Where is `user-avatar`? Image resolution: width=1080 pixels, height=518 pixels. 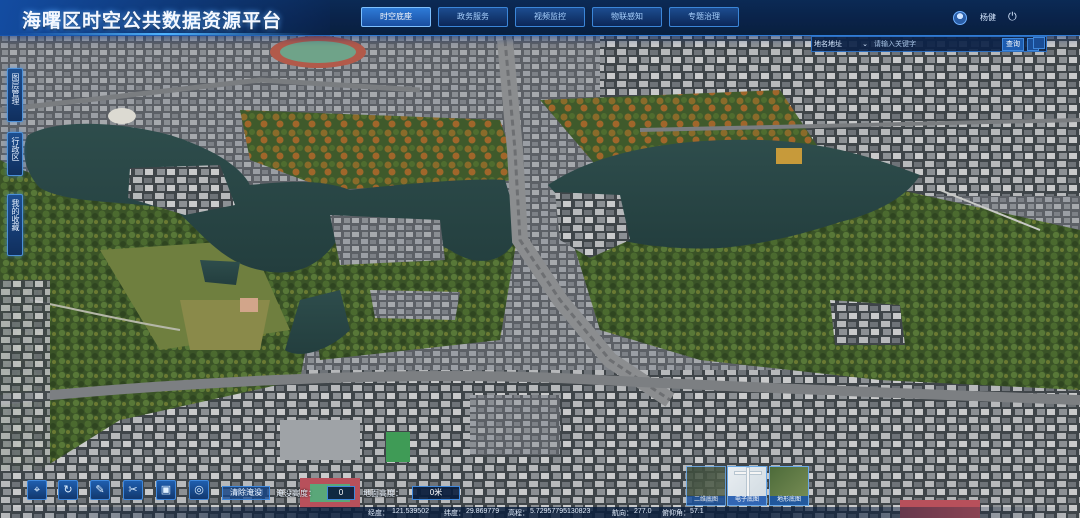
user-avatar is located at coordinates (960, 18).